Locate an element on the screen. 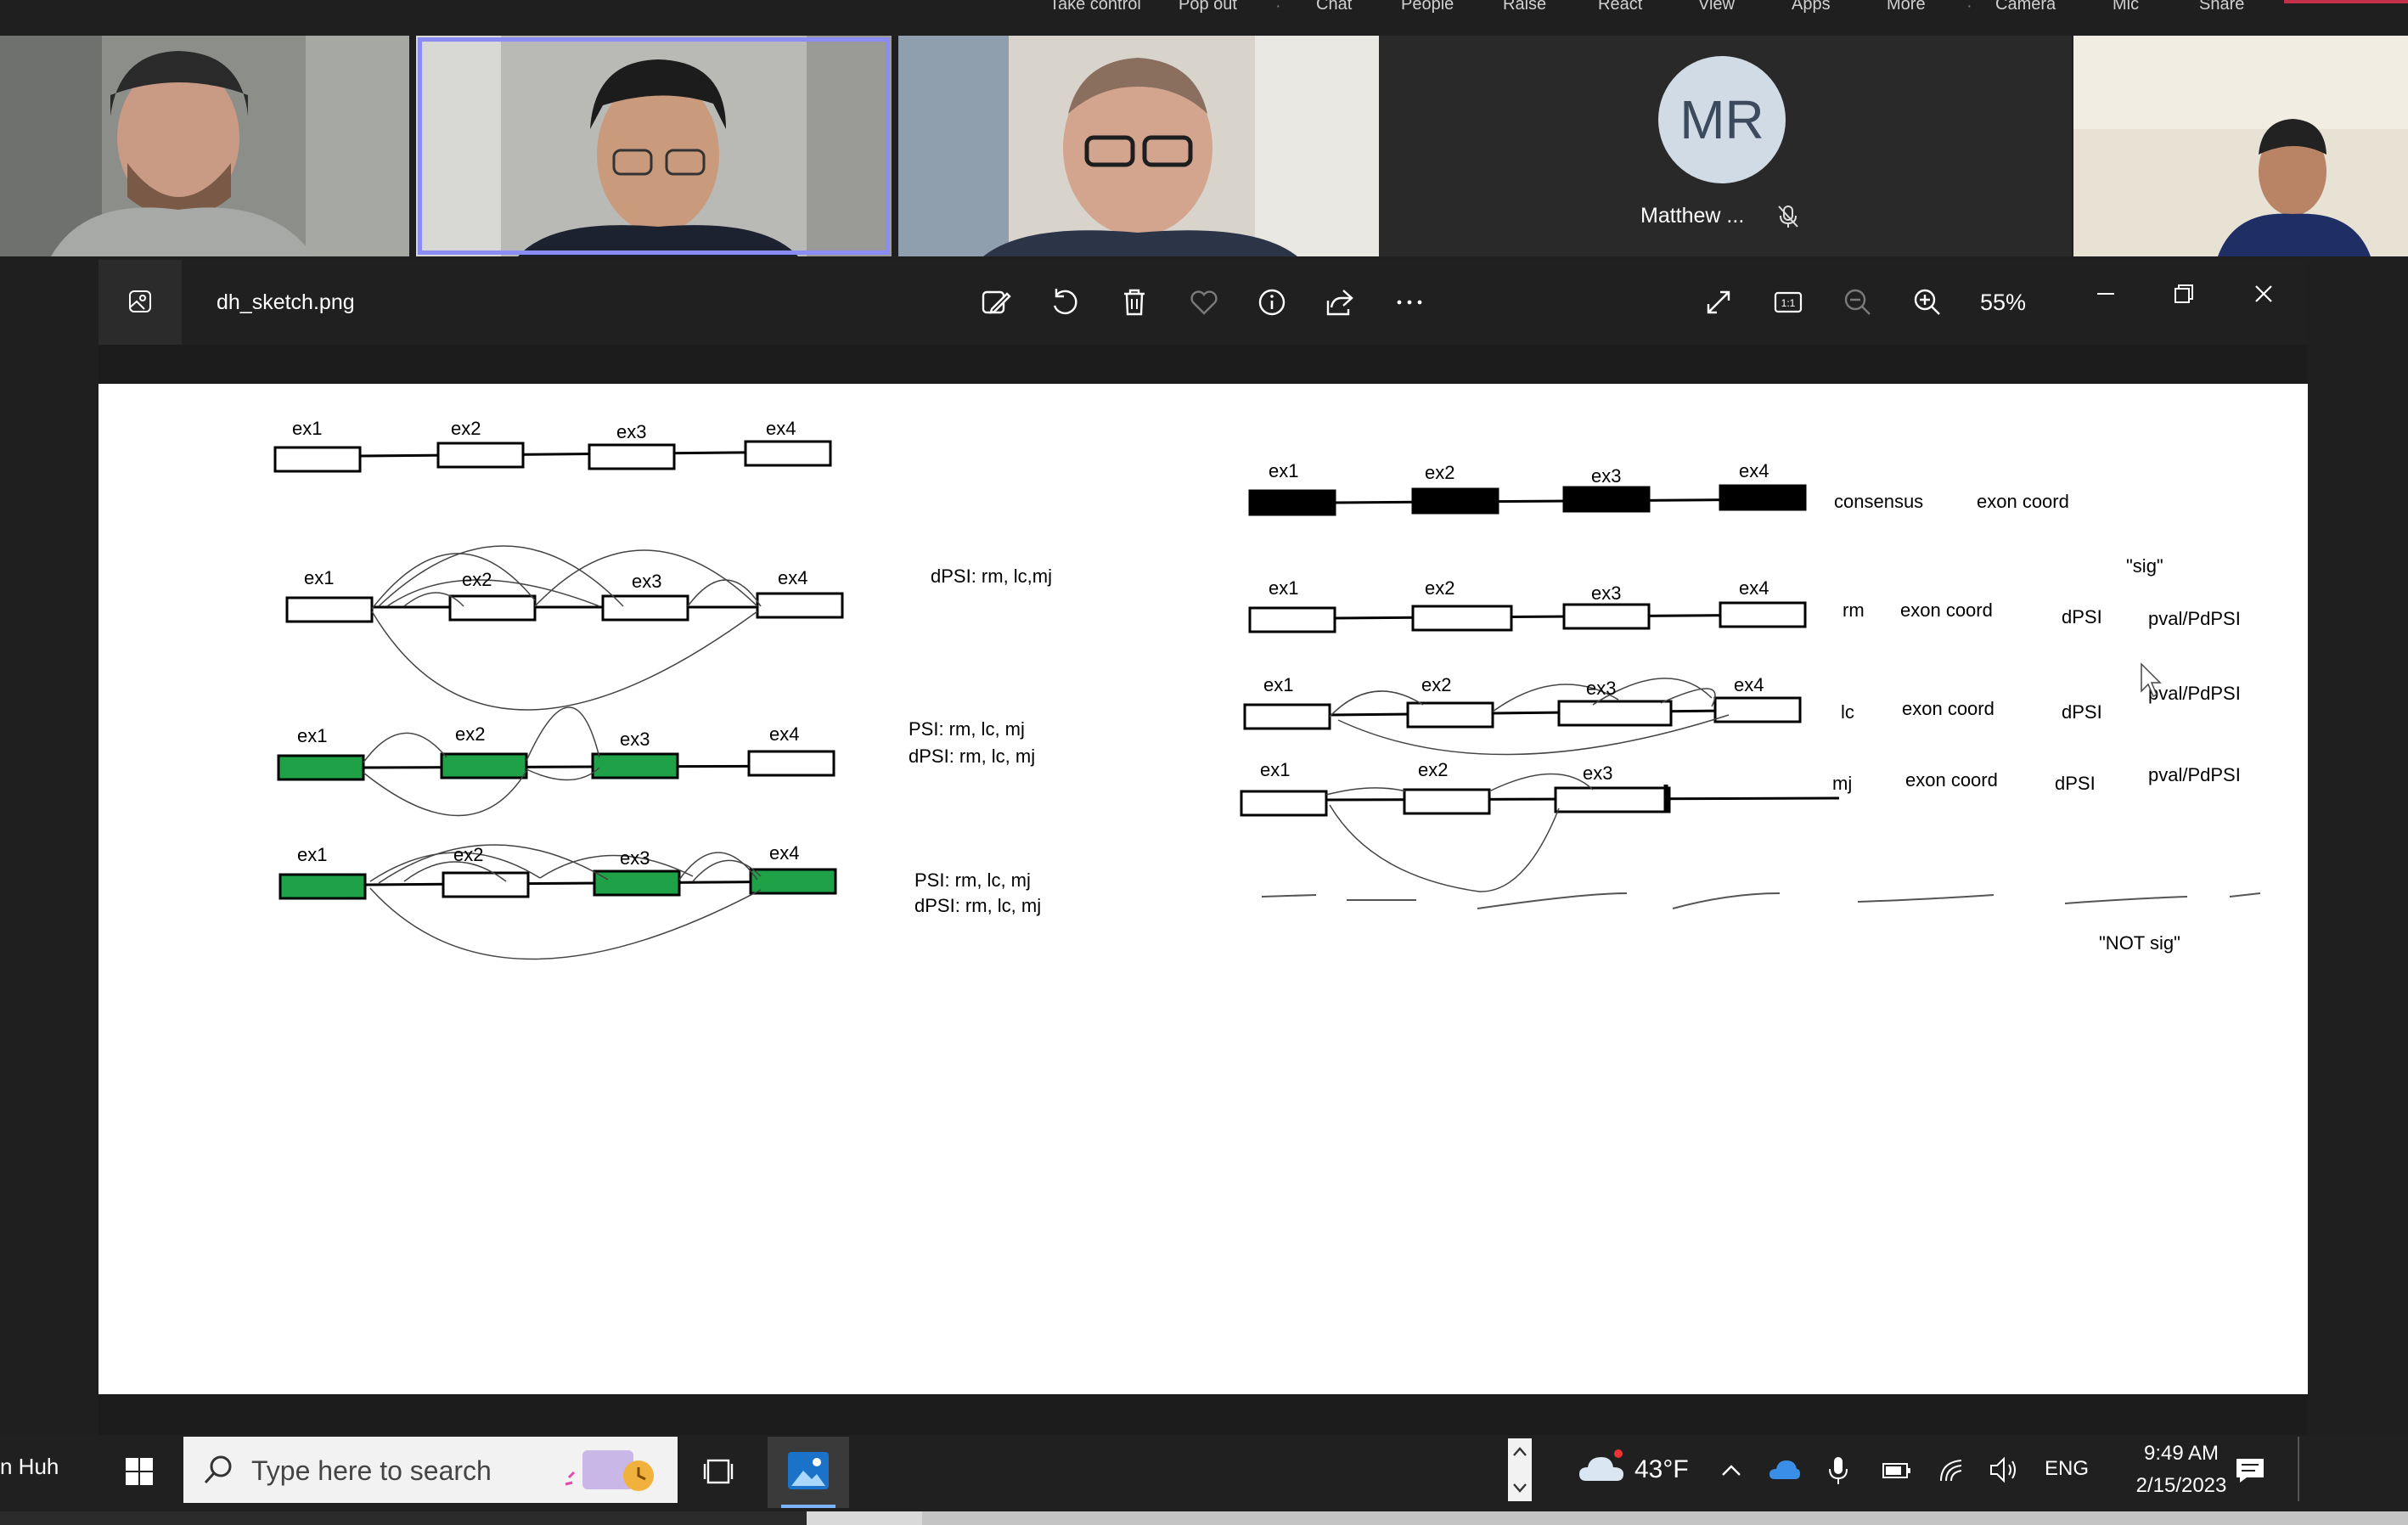 The height and width of the screenshot is (1525, 2408). participant-video-2-active-speaker is located at coordinates (654, 146).